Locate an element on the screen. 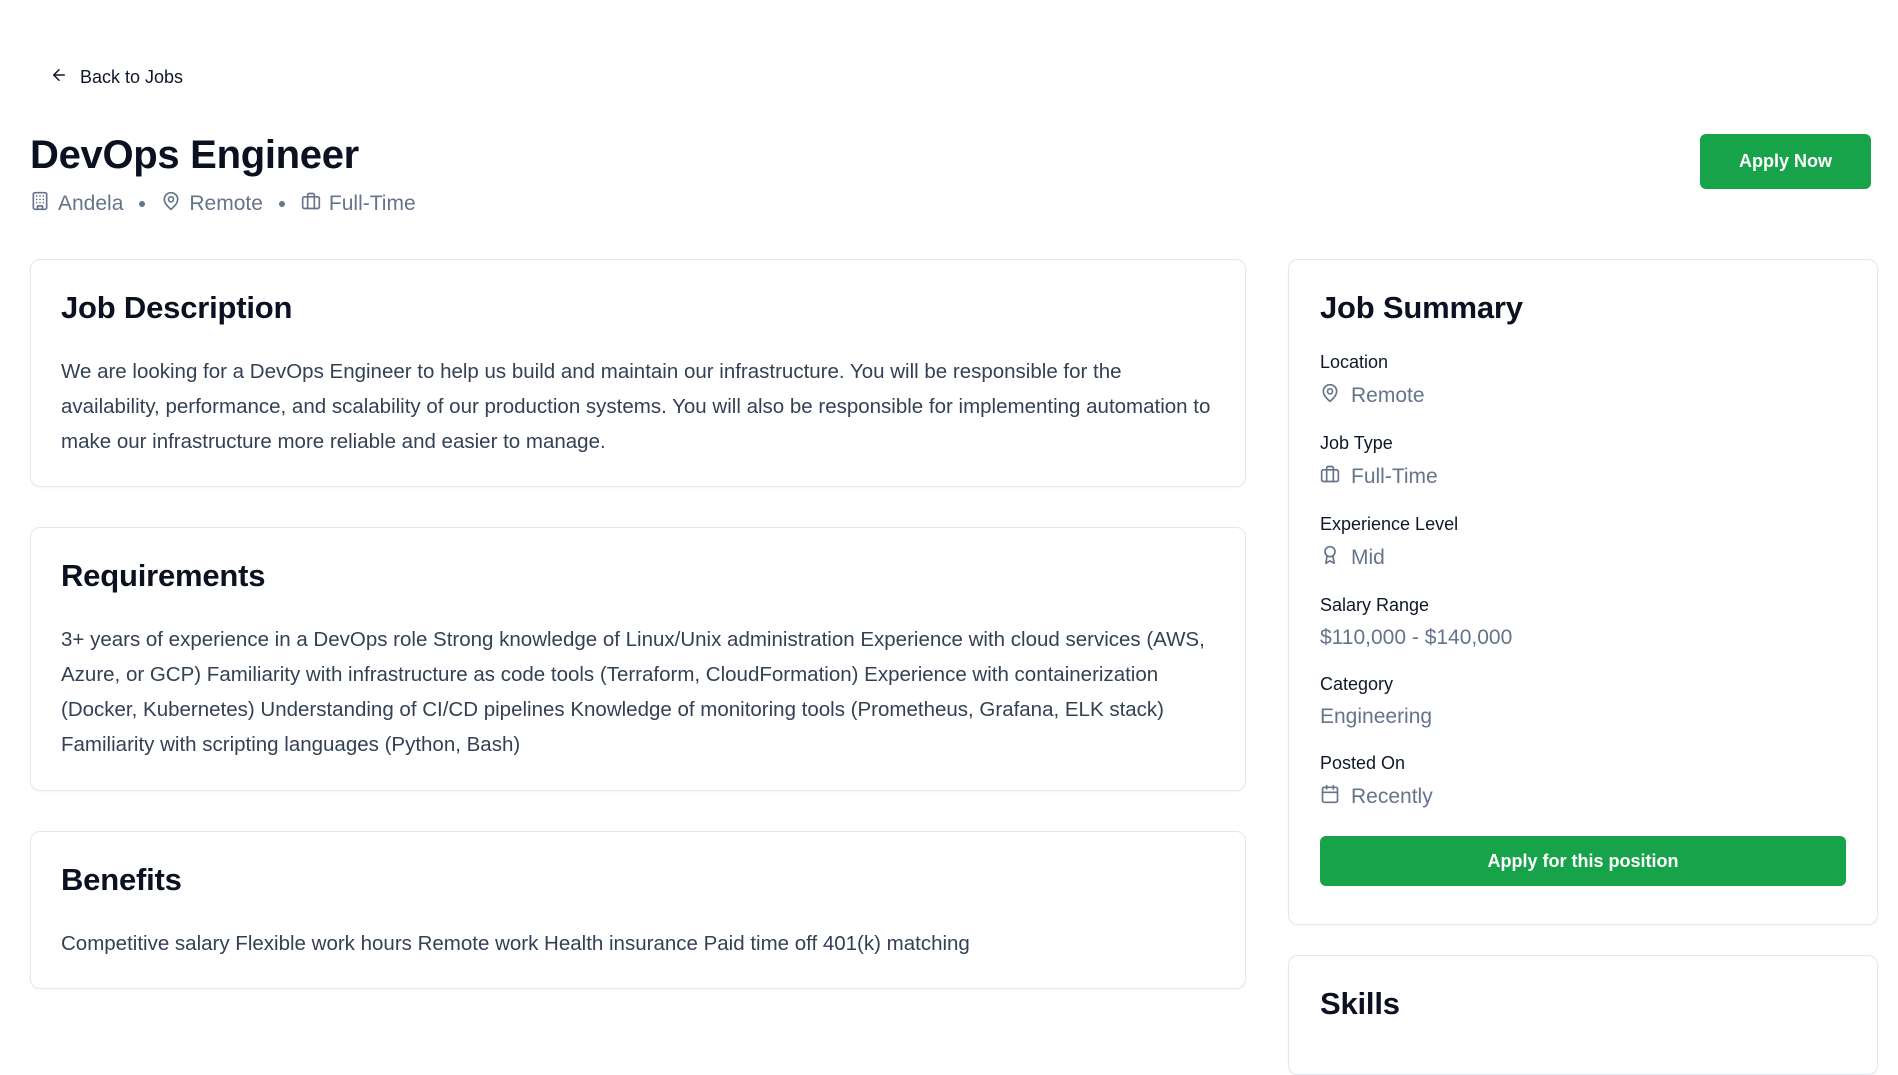 This screenshot has width=1898, height=1075. summary-job-type-label: Job Type is located at coordinates (1356, 443).